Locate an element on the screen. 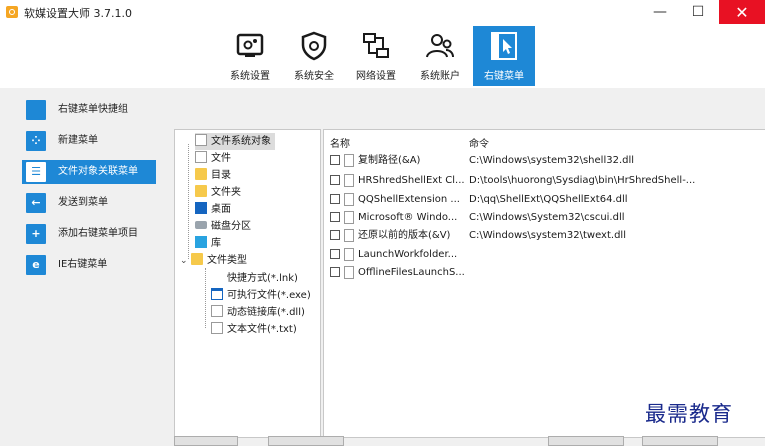  tree-node: 动态链接库(*.dll) is located at coordinates (258, 312).